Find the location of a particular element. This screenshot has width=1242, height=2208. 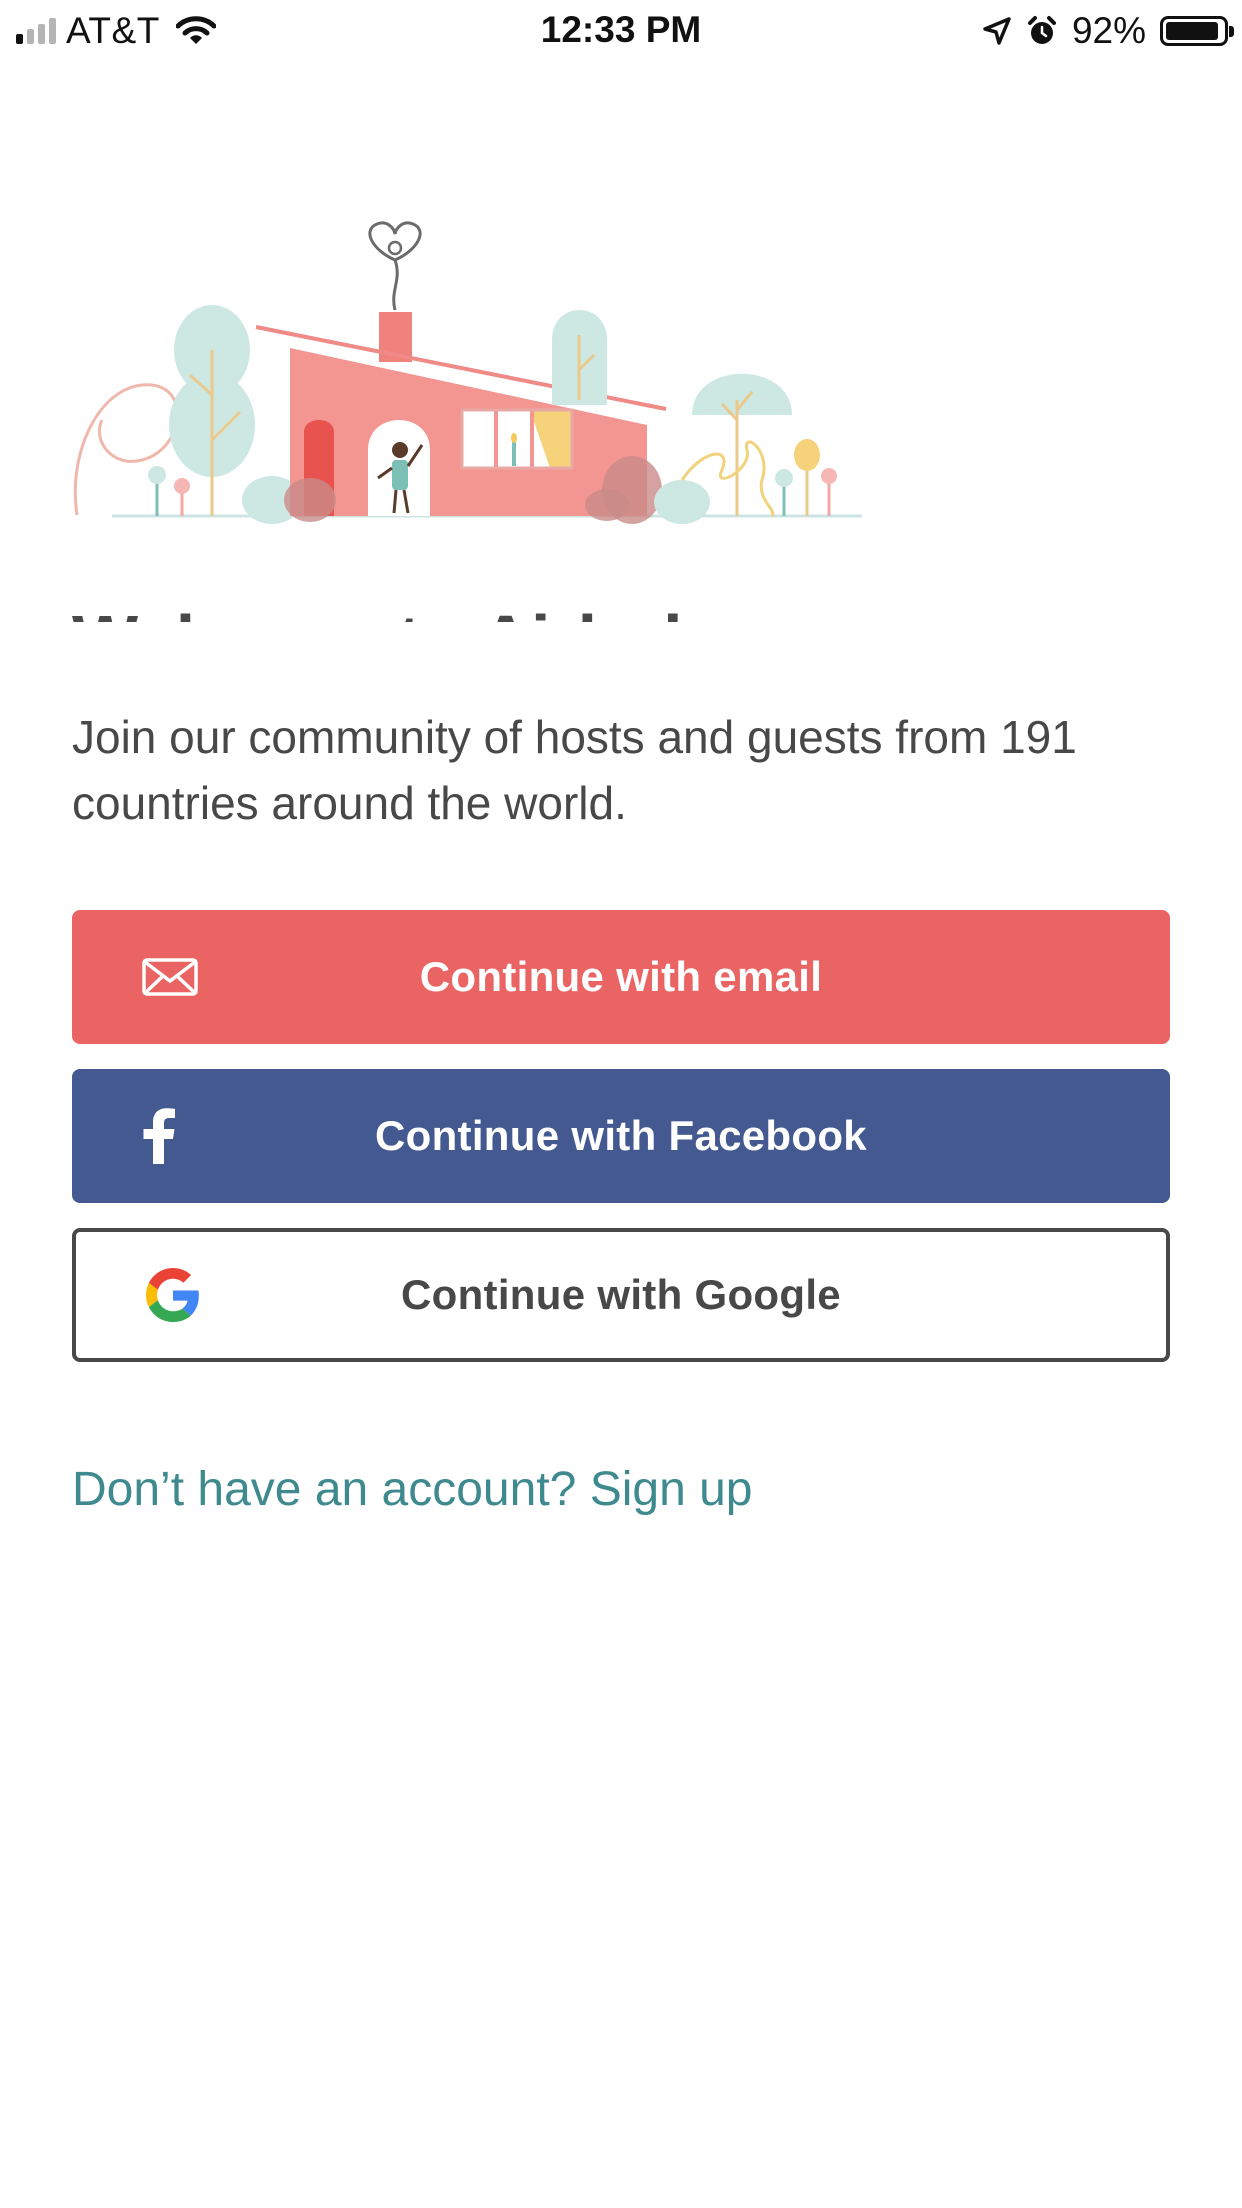

continue-with-email-button: Continue with email is located at coordinates (621, 977).